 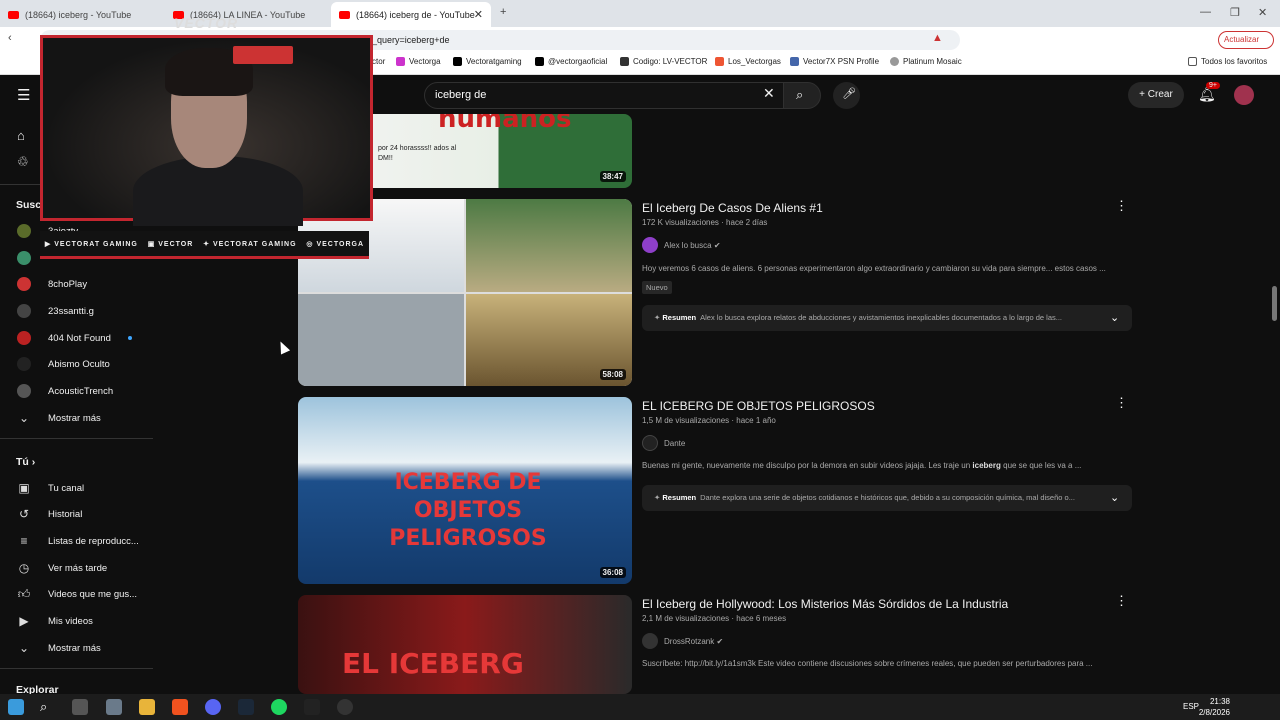 What do you see at coordinates (720, 641) in the screenshot?
I see `verified-icon: ✔` at bounding box center [720, 641].